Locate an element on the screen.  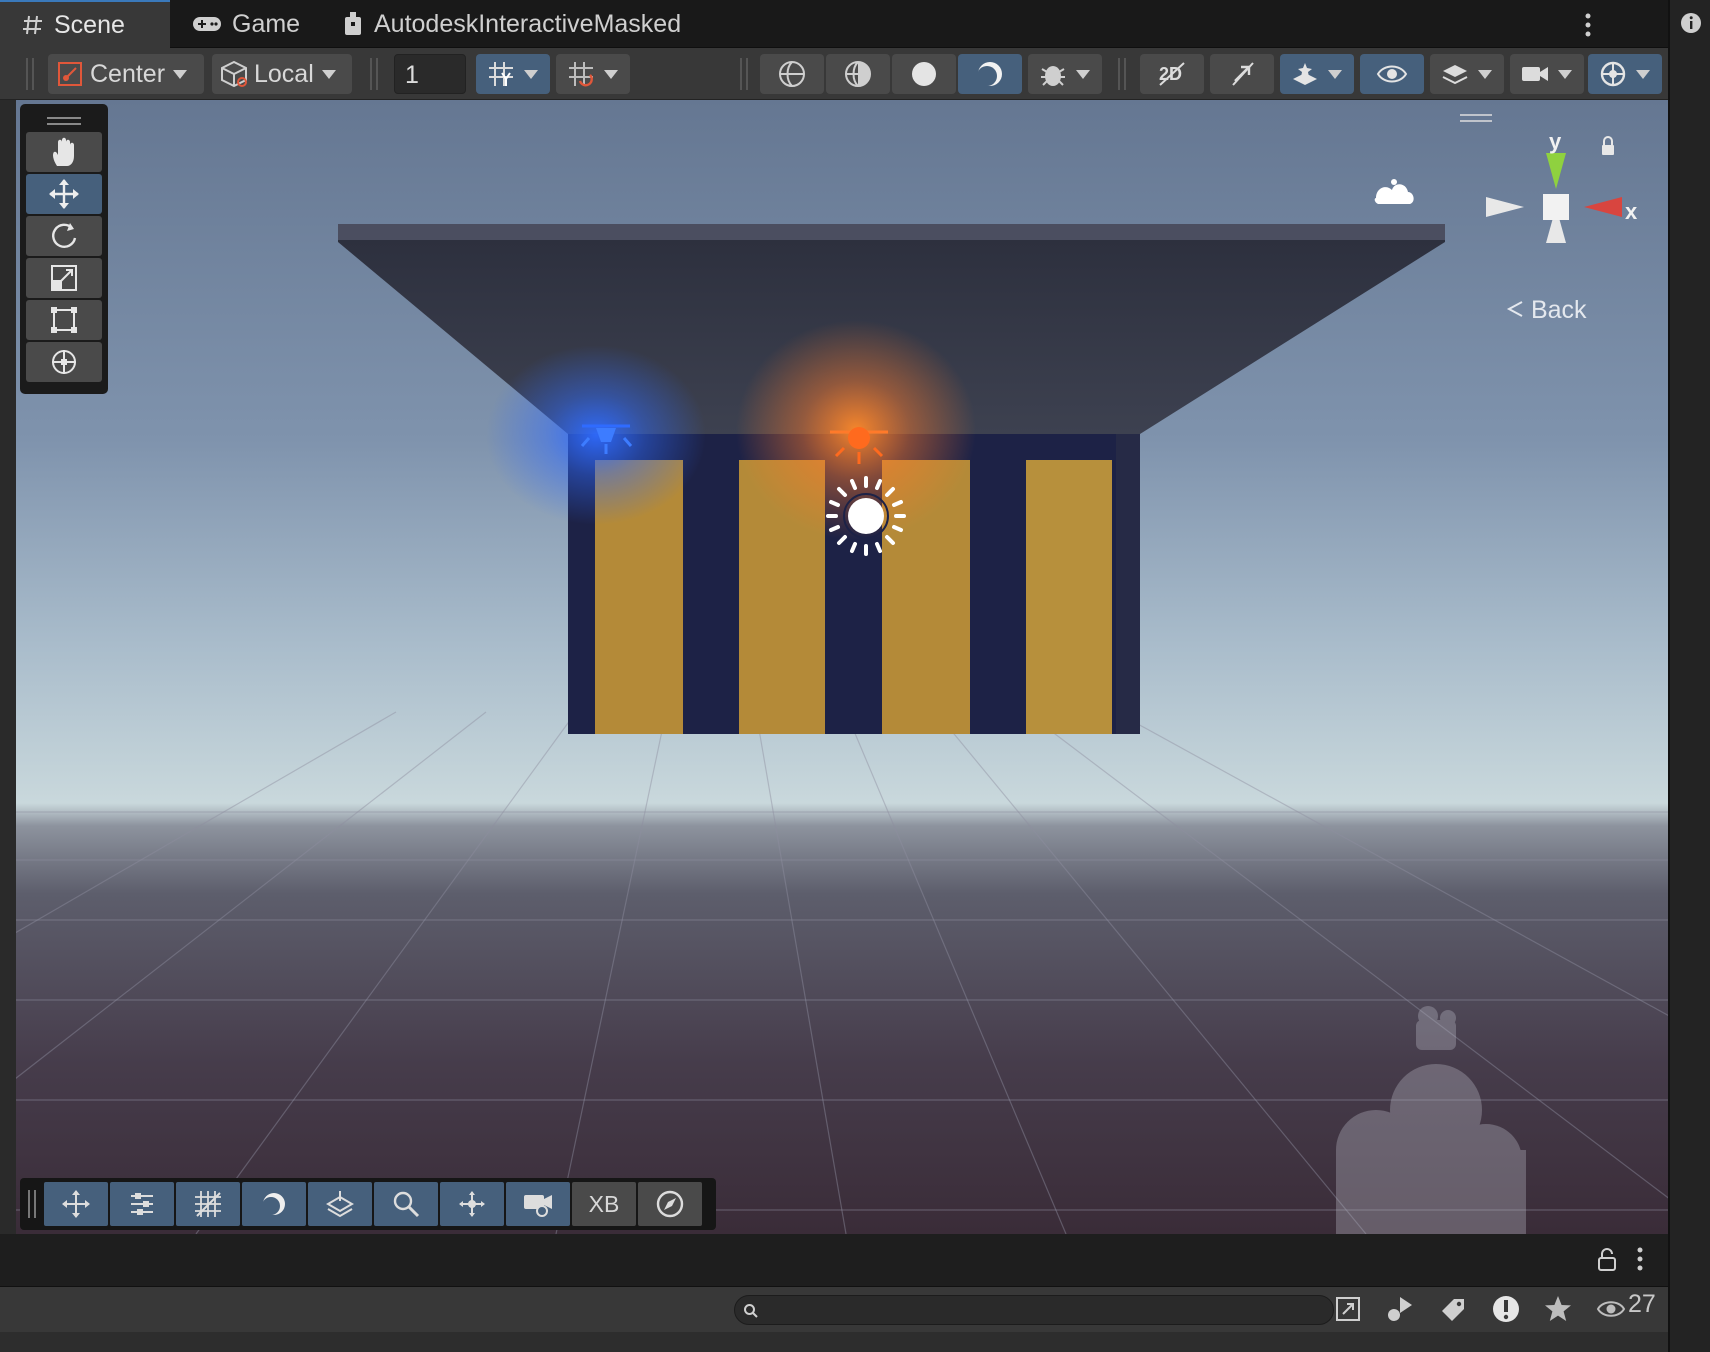
gizmos-button is located at coordinates (1625, 74).